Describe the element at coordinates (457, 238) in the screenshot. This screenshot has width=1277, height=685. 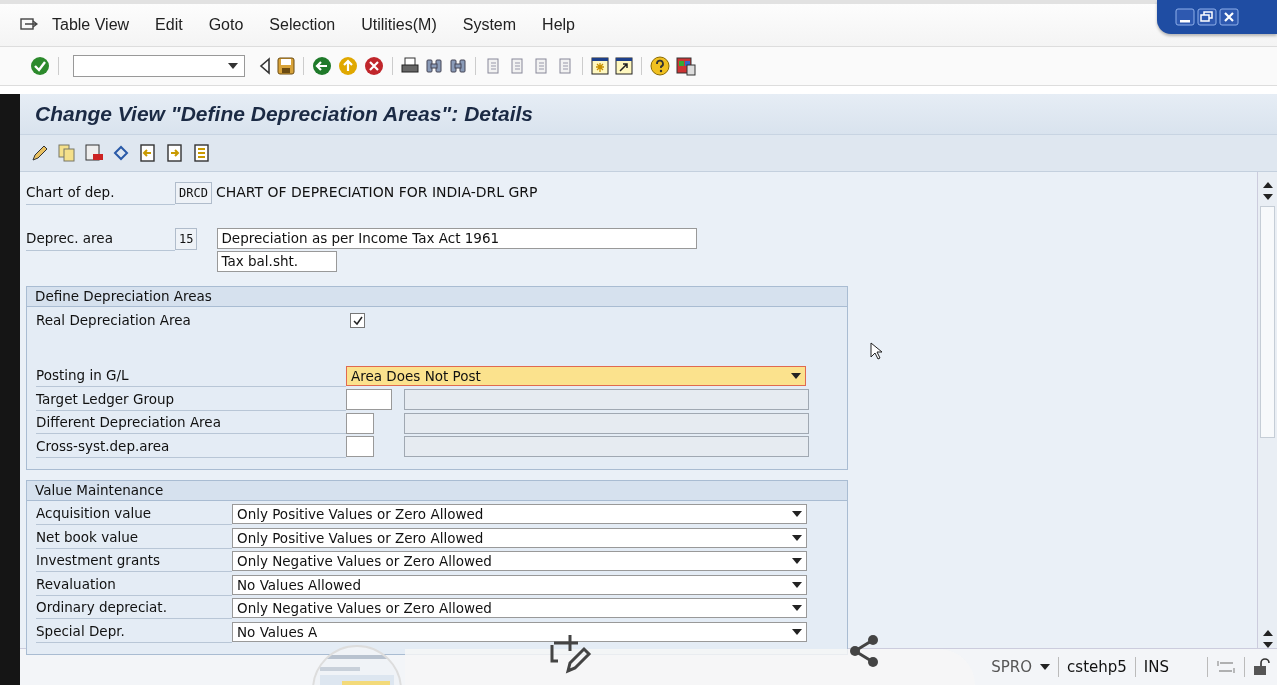
I see `description-field: Depreciation as per Income Tax Act 1961` at that location.